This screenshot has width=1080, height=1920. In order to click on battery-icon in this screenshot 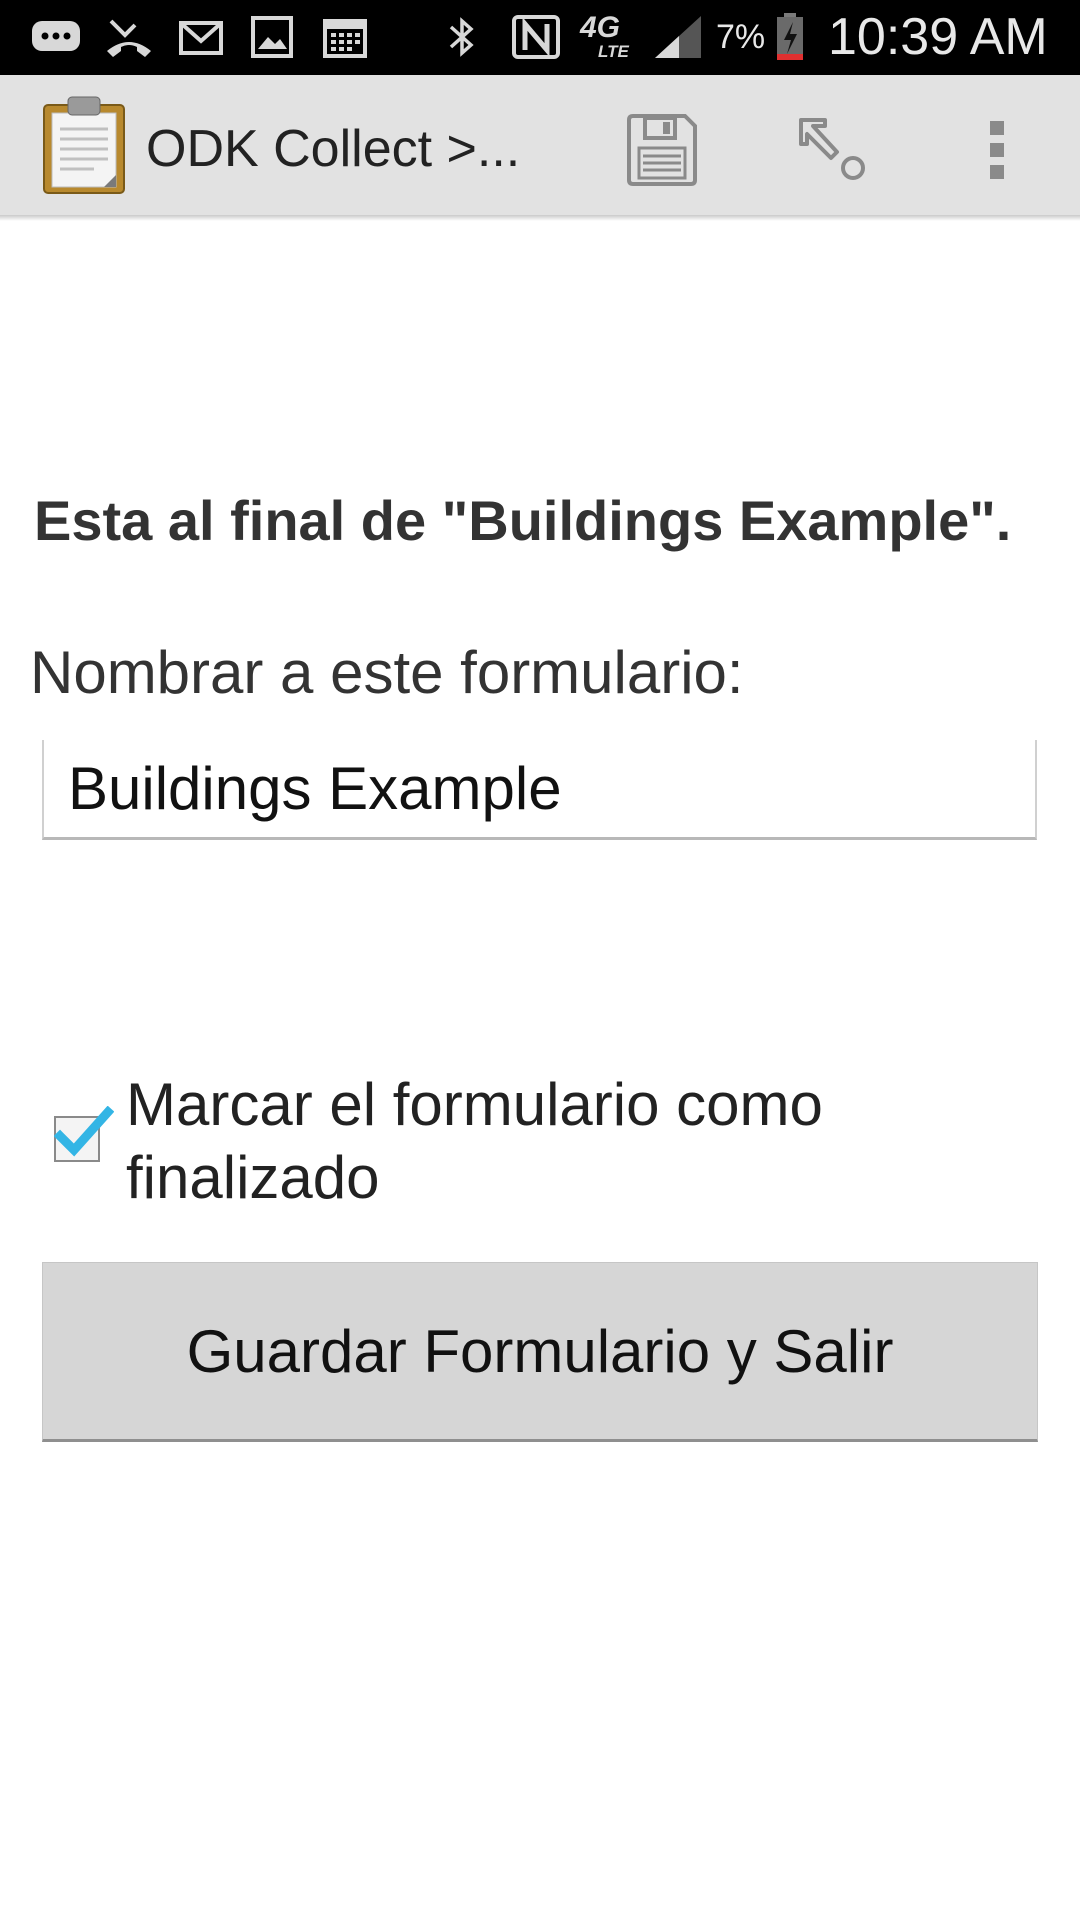, I will do `click(790, 37)`.